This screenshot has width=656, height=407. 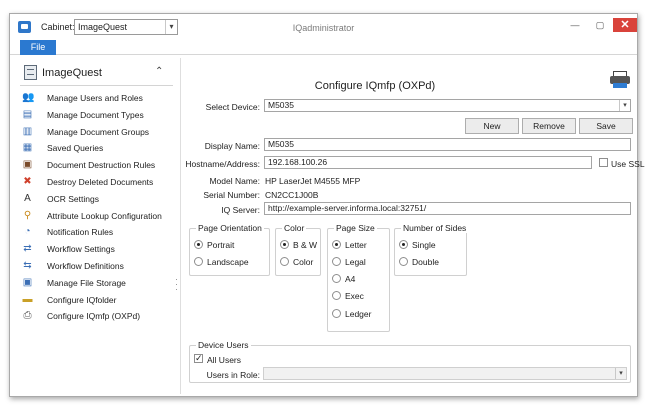 I want to click on save-button: Save, so click(x=606, y=126).